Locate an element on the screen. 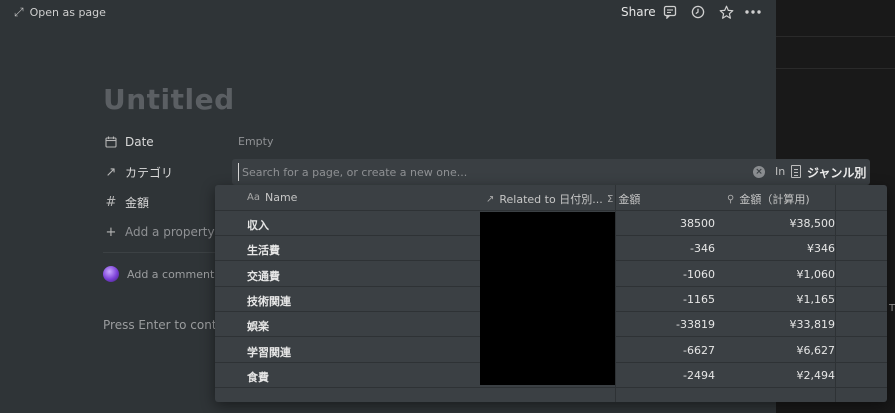  row-calc: ¥6,627 is located at coordinates (816, 350).